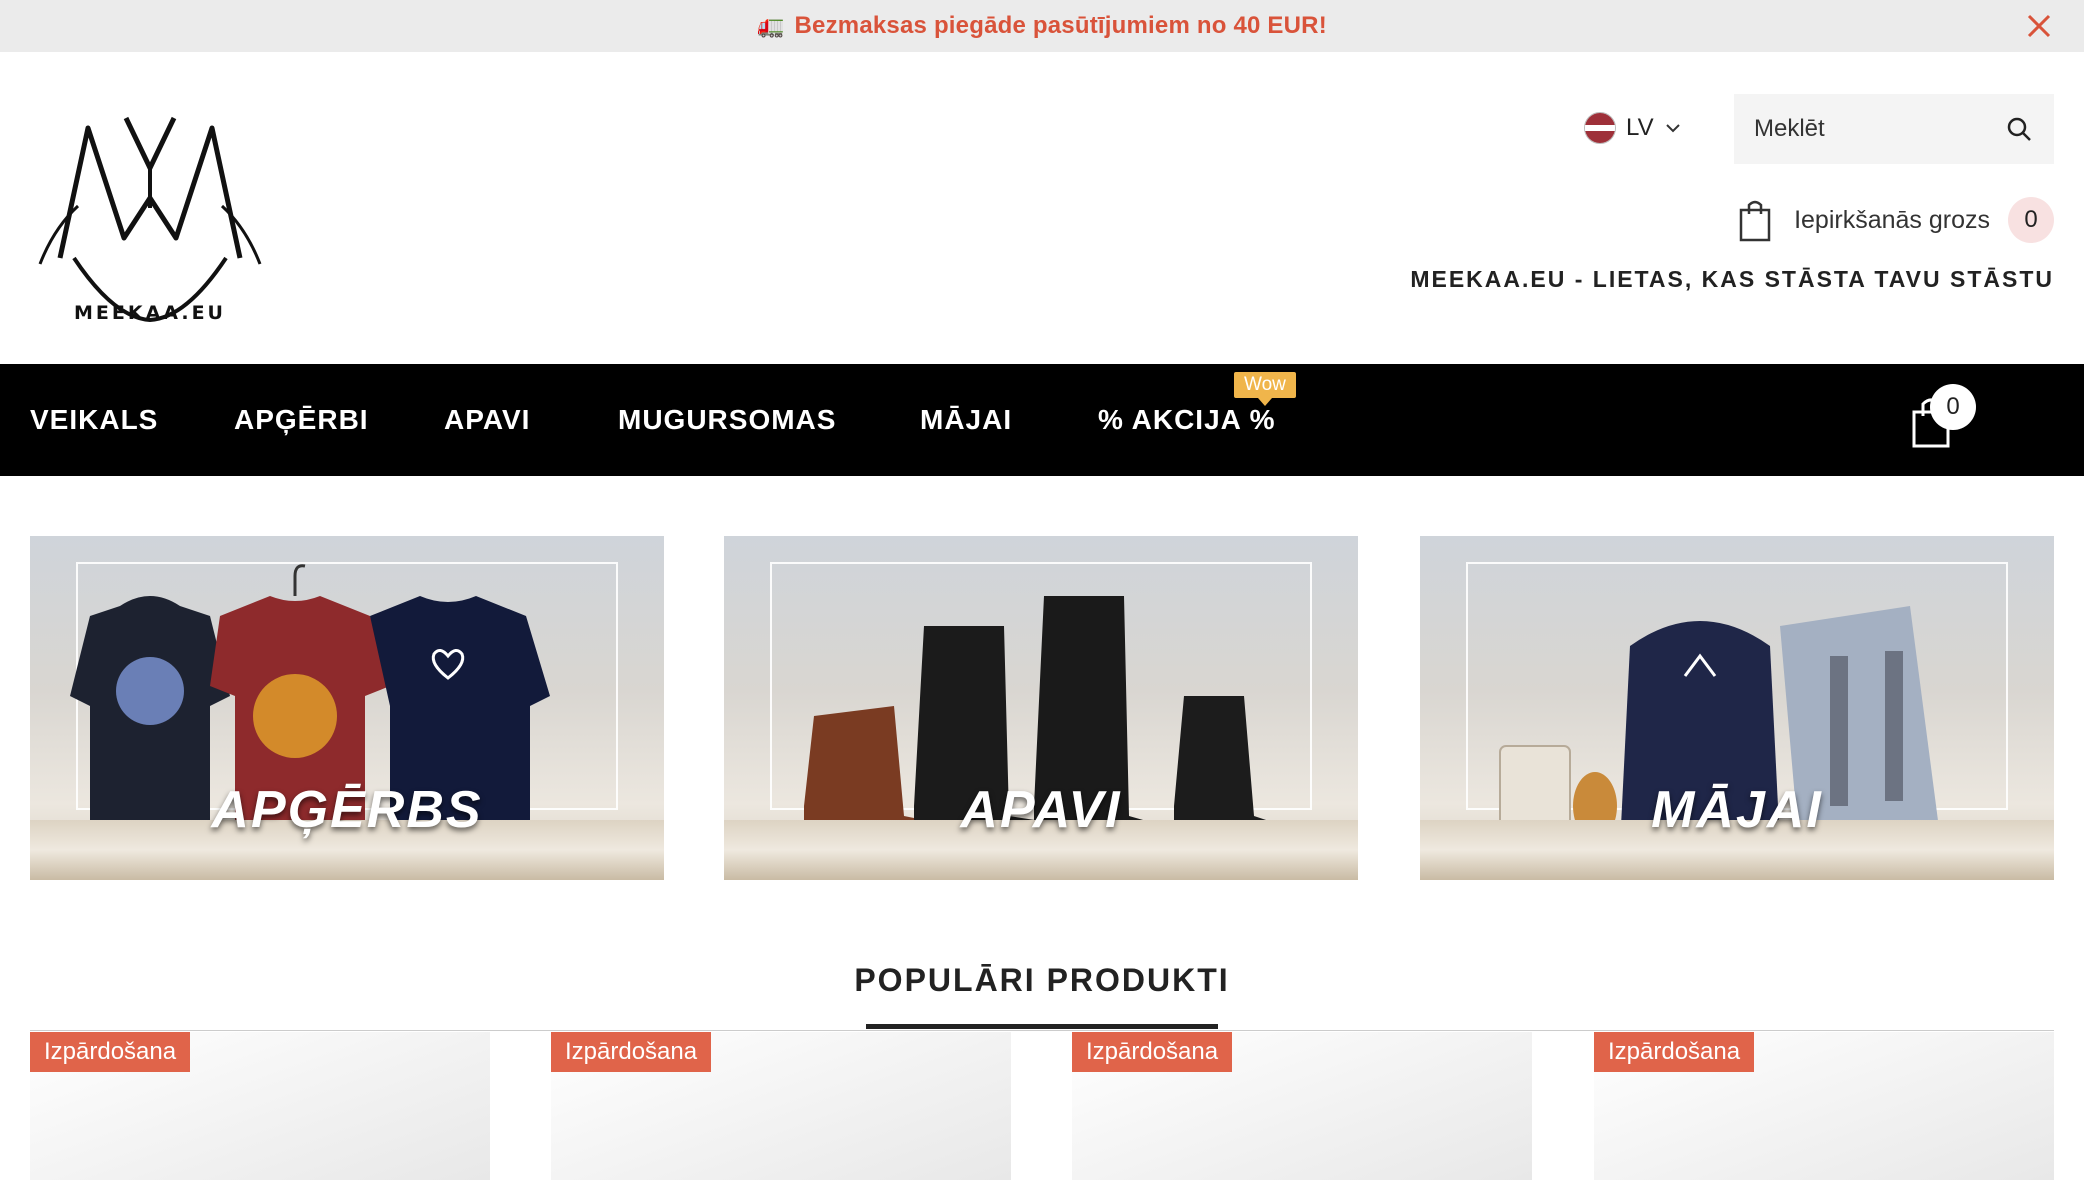 This screenshot has width=2084, height=1180. What do you see at coordinates (1755, 221) in the screenshot?
I see `shopping-bag-icon` at bounding box center [1755, 221].